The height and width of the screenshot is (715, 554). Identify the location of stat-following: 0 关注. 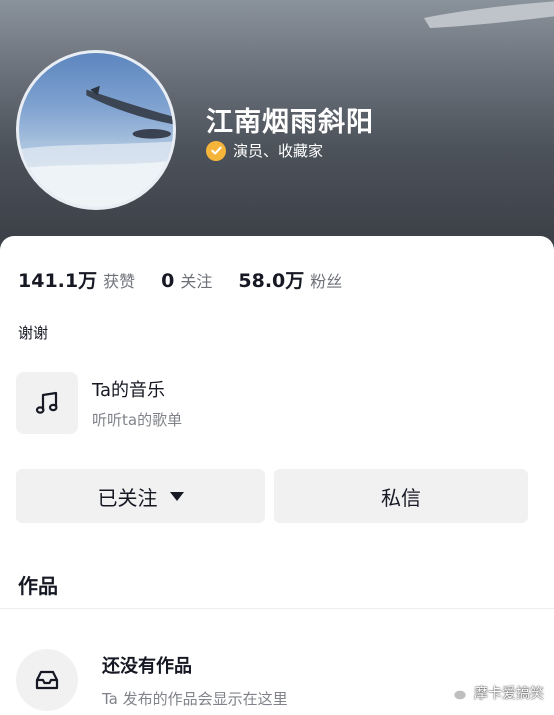
(186, 280).